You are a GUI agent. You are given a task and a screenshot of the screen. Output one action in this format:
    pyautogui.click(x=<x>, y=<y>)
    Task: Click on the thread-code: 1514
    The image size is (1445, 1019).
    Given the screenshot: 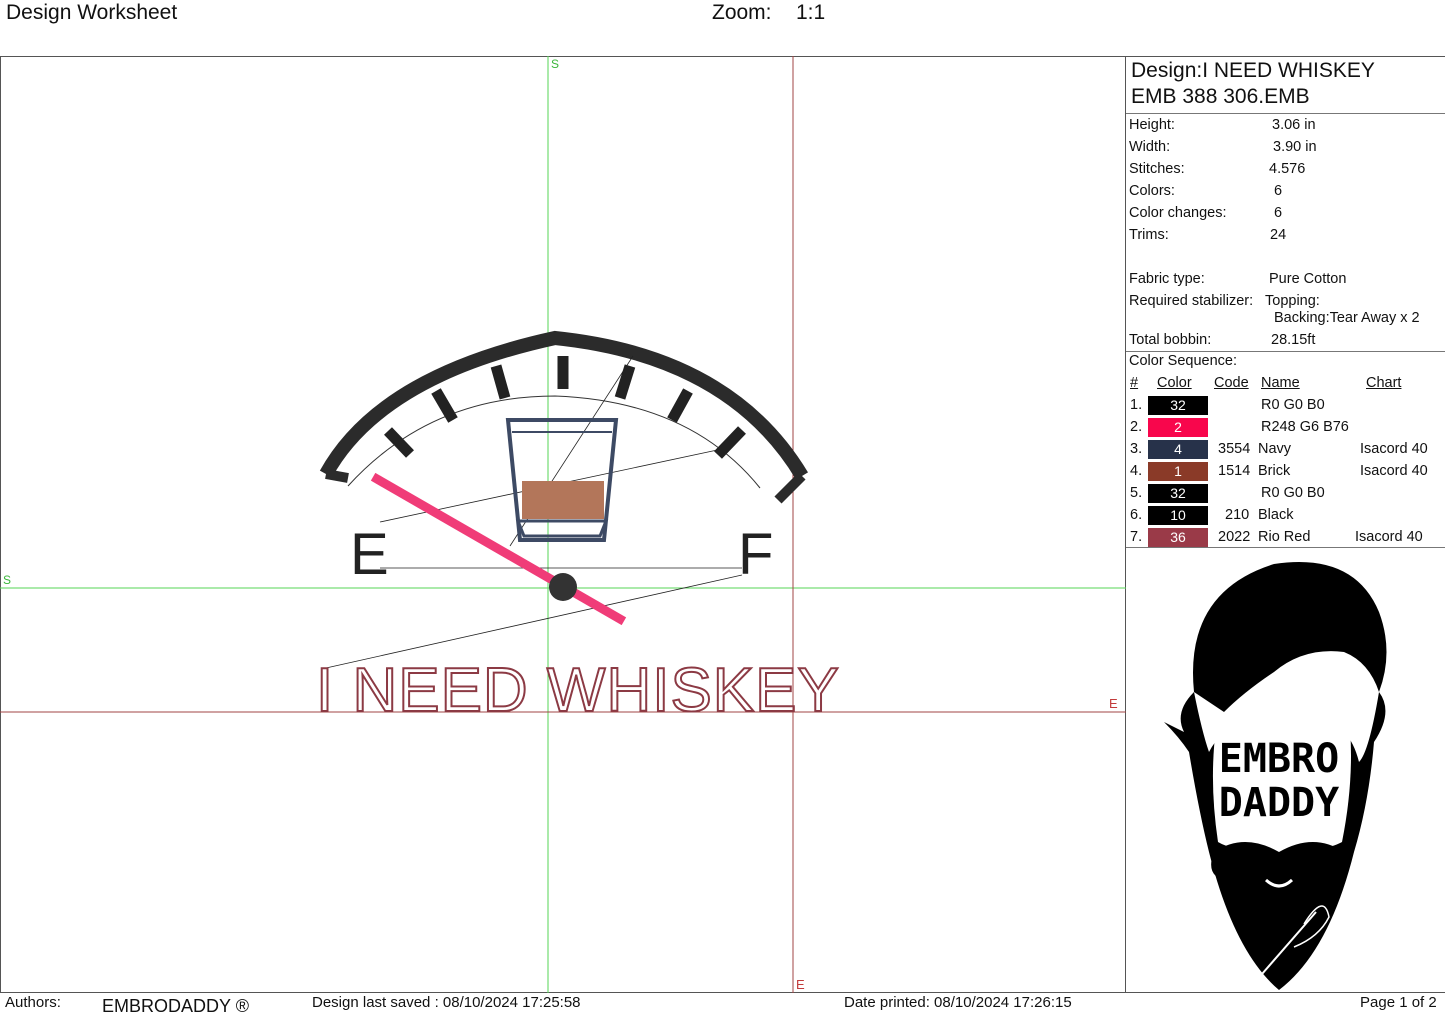 What is the action you would take?
    pyautogui.click(x=1234, y=471)
    